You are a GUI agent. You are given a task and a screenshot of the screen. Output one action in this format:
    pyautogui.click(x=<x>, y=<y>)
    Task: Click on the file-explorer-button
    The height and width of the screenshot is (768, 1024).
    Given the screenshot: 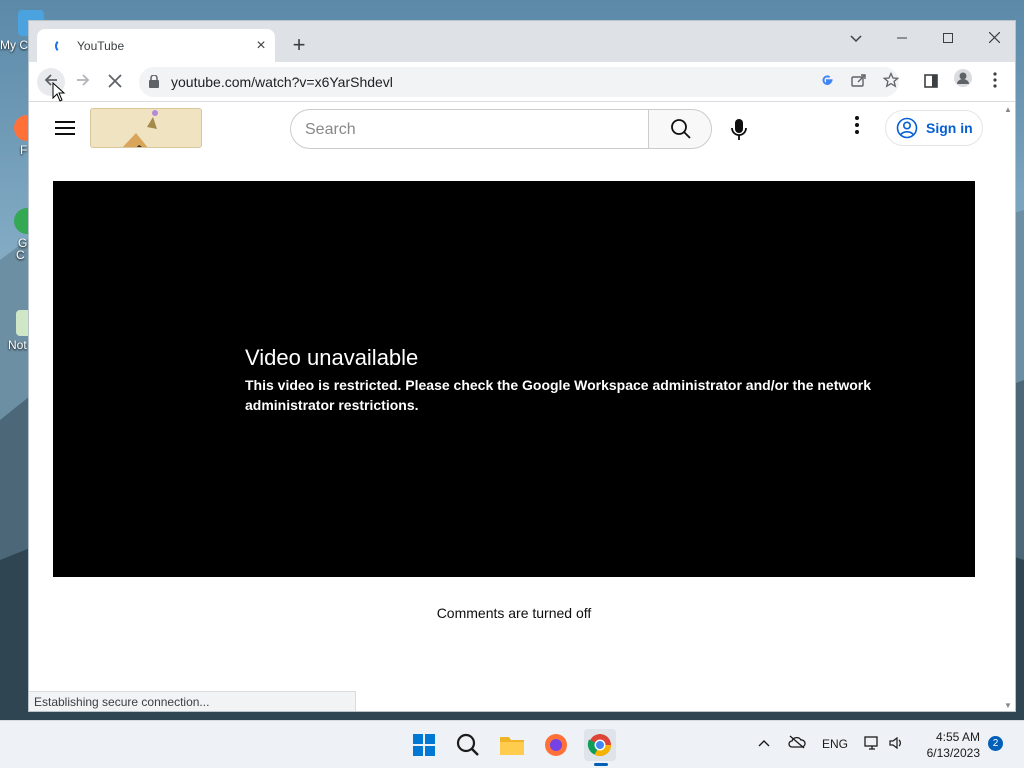 What is the action you would take?
    pyautogui.click(x=512, y=745)
    